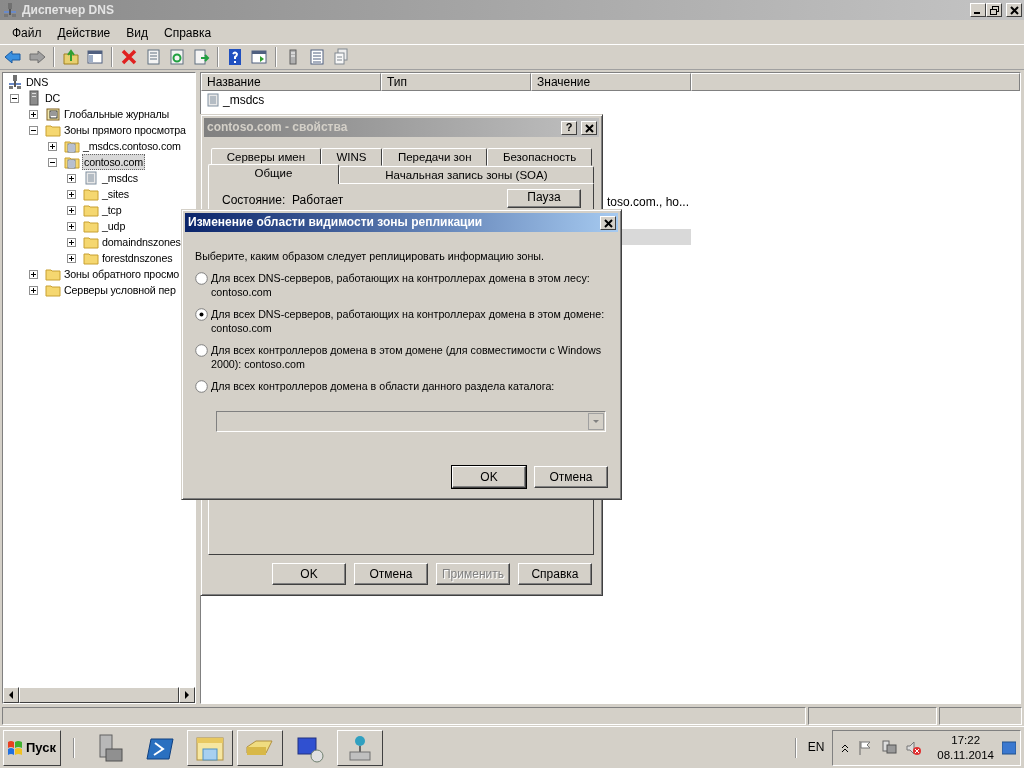 The height and width of the screenshot is (768, 1024). Describe the element at coordinates (95, 57) in the screenshot. I see `pane-icon` at that location.